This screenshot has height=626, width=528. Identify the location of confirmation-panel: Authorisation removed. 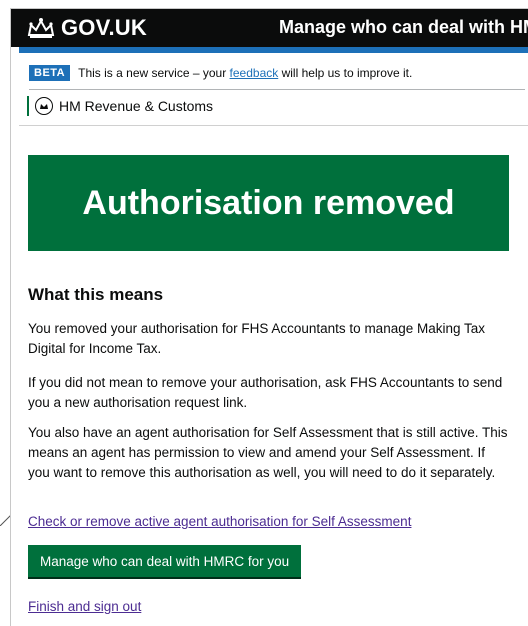
(268, 203).